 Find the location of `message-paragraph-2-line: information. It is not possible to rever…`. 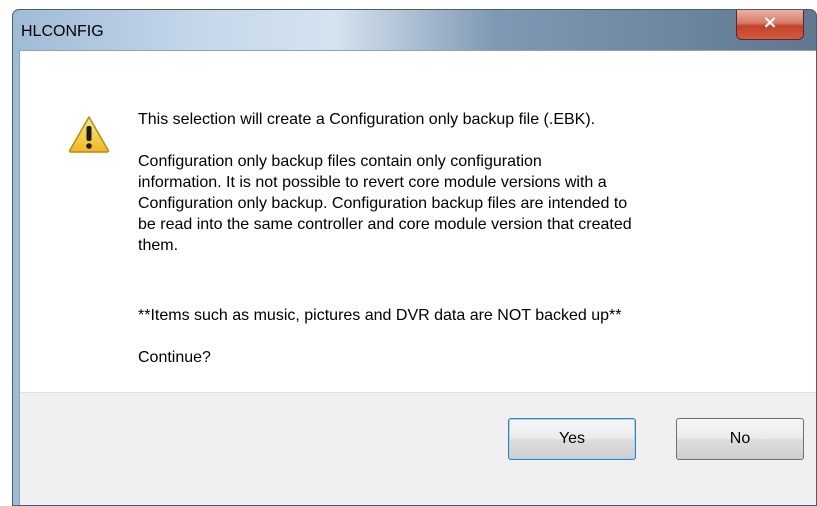

message-paragraph-2-line: information. It is not possible to rever… is located at coordinates (372, 182).